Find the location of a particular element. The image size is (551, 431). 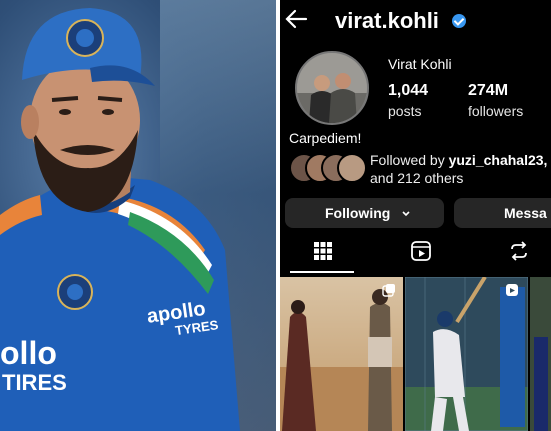

profile-avatar is located at coordinates (332, 88).